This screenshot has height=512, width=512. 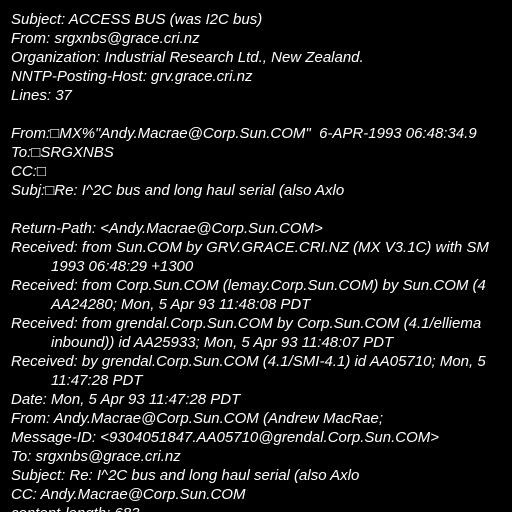 I want to click on header-subject: Subject: ACCESS BUS (was I2C bus), so click(x=137, y=19).